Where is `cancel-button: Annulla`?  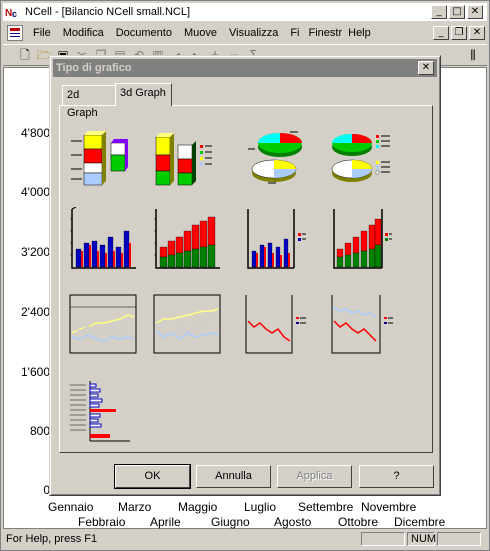 cancel-button: Annulla is located at coordinates (233, 476).